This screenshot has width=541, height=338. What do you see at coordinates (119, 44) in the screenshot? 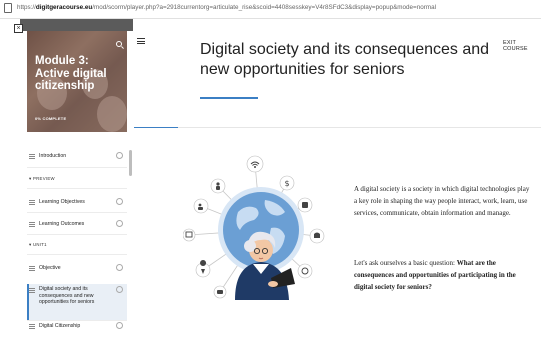
I see `search-icon` at bounding box center [119, 44].